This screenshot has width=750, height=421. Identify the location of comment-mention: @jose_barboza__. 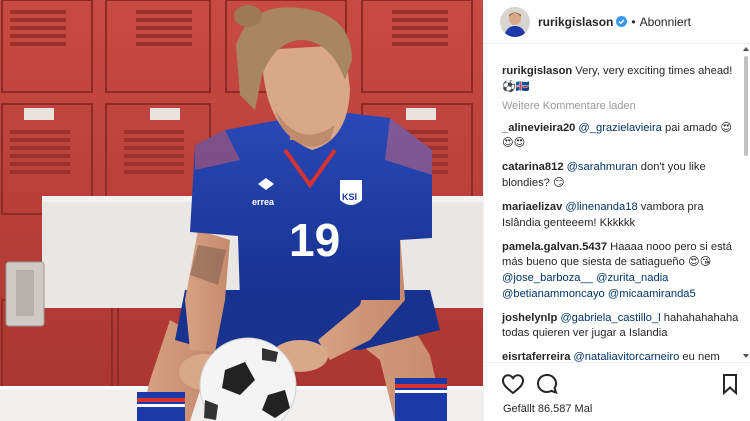
(547, 278).